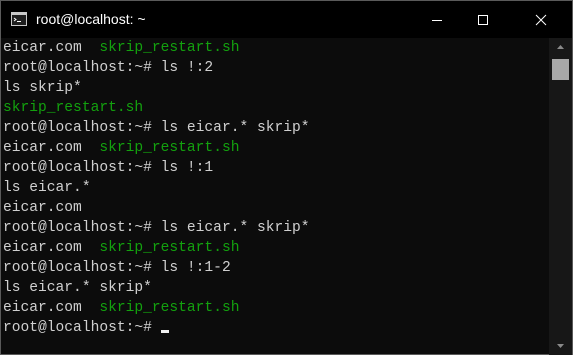 Image resolution: width=573 pixels, height=355 pixels. I want to click on command-prompt: root@localhost:~#, so click(77, 328).